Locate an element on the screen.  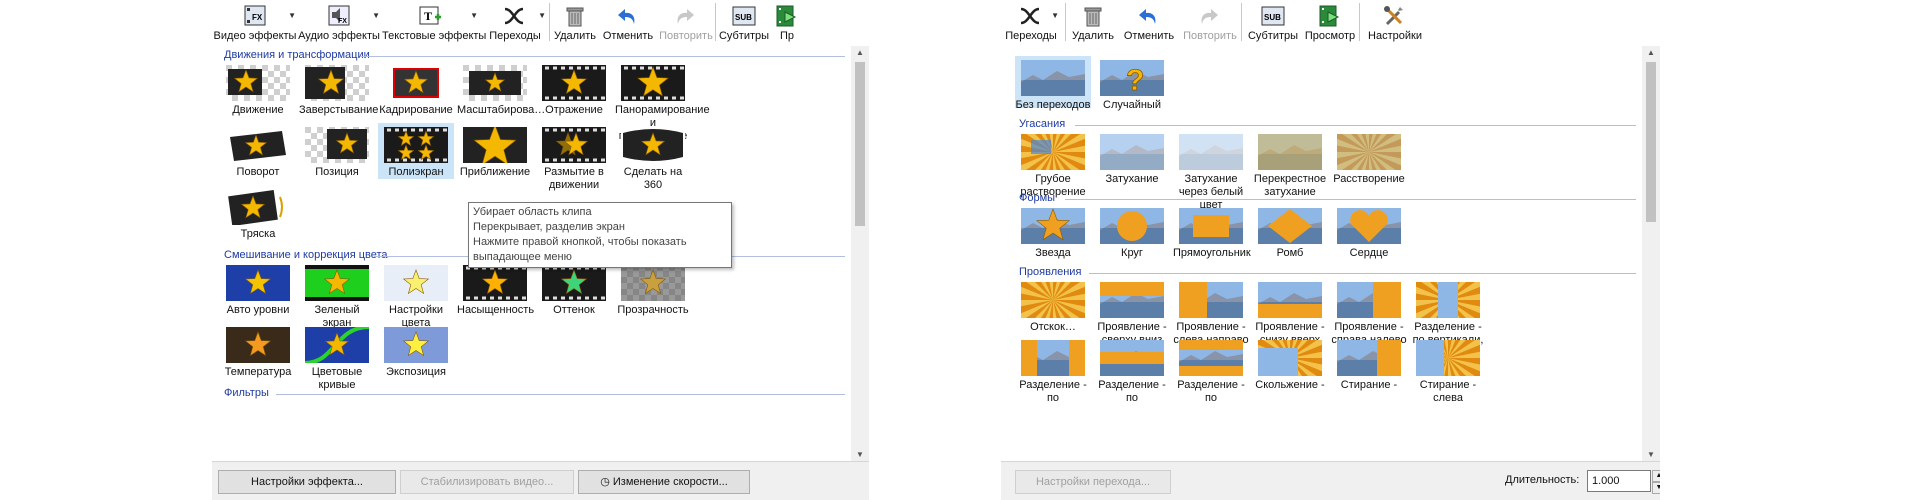
effect-label: Разделение - по is located at coordinates (1053, 391).